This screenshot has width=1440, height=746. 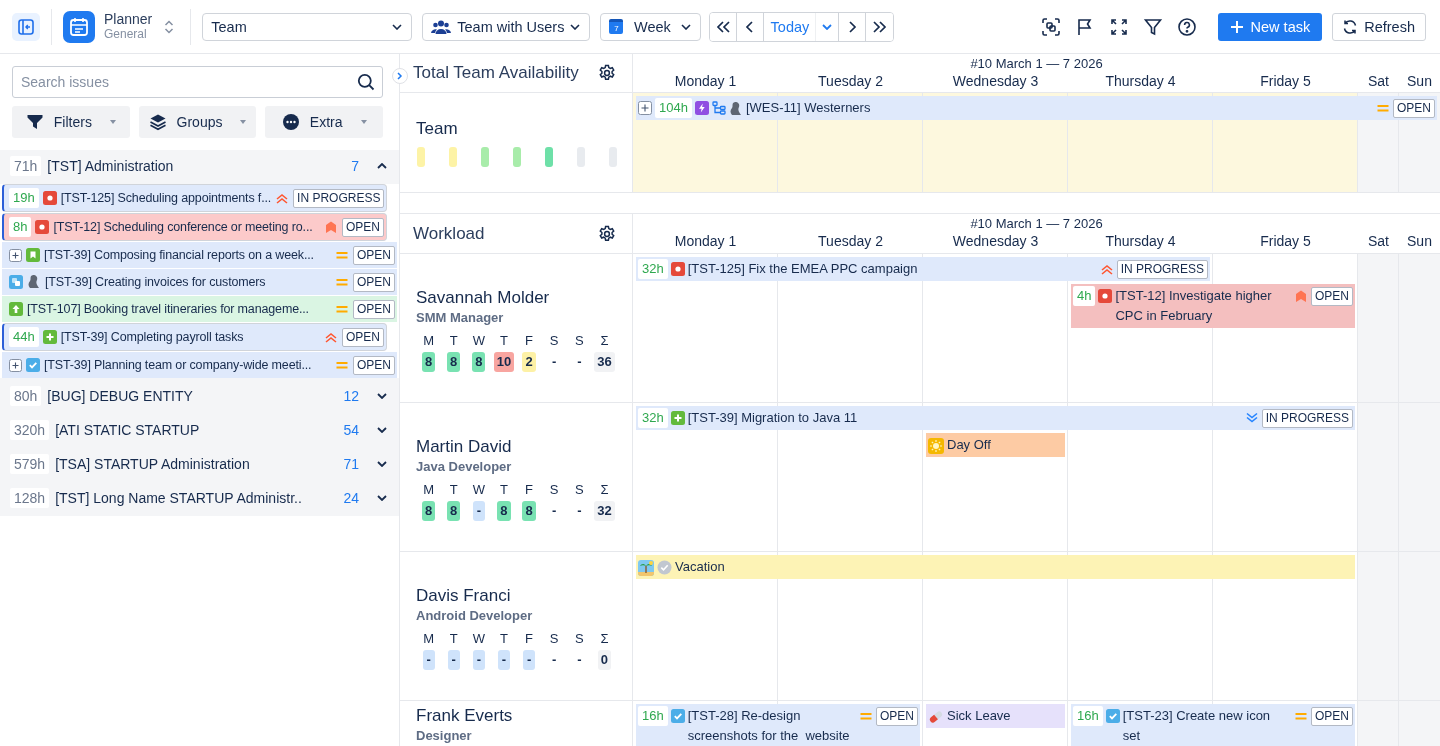 What do you see at coordinates (673, 108) in the screenshot?
I see `hours-chip: 104h` at bounding box center [673, 108].